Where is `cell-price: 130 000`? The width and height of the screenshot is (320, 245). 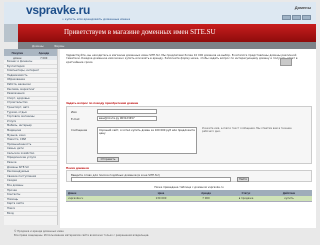
cell-price: 130 000 is located at coordinates (161, 198).